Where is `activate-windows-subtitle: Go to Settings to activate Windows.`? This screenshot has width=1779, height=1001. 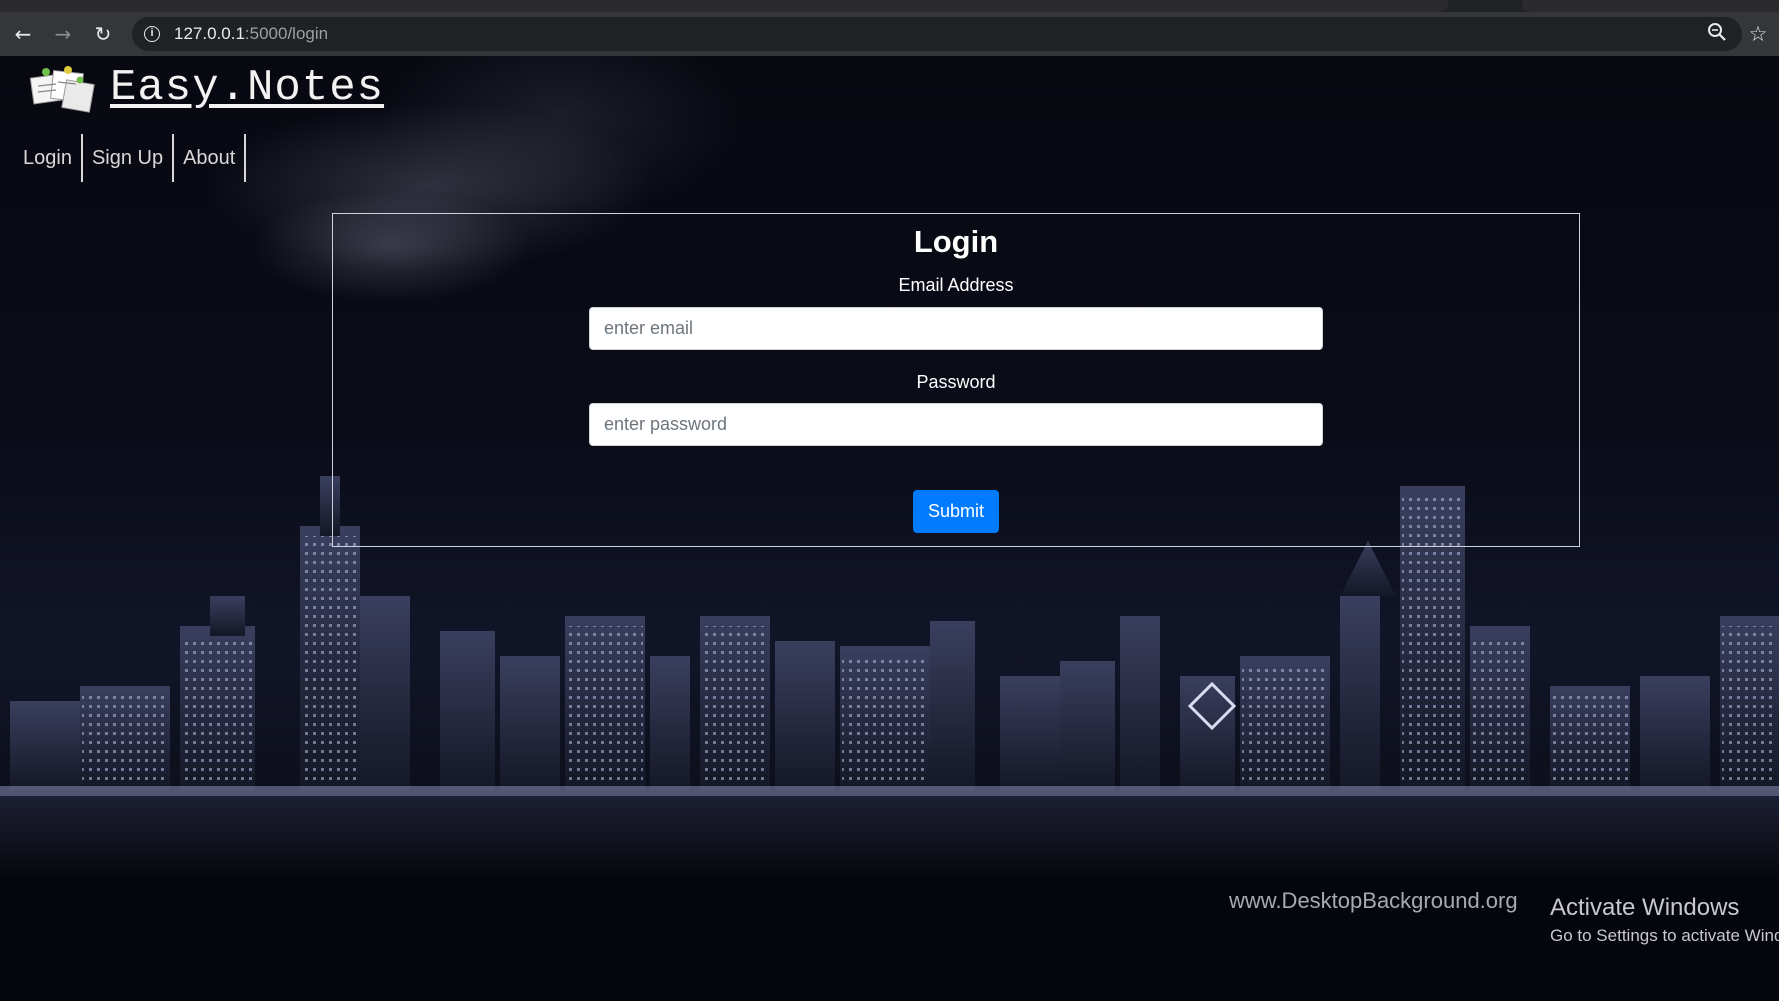 activate-windows-subtitle: Go to Settings to activate Windows. is located at coordinates (1664, 935).